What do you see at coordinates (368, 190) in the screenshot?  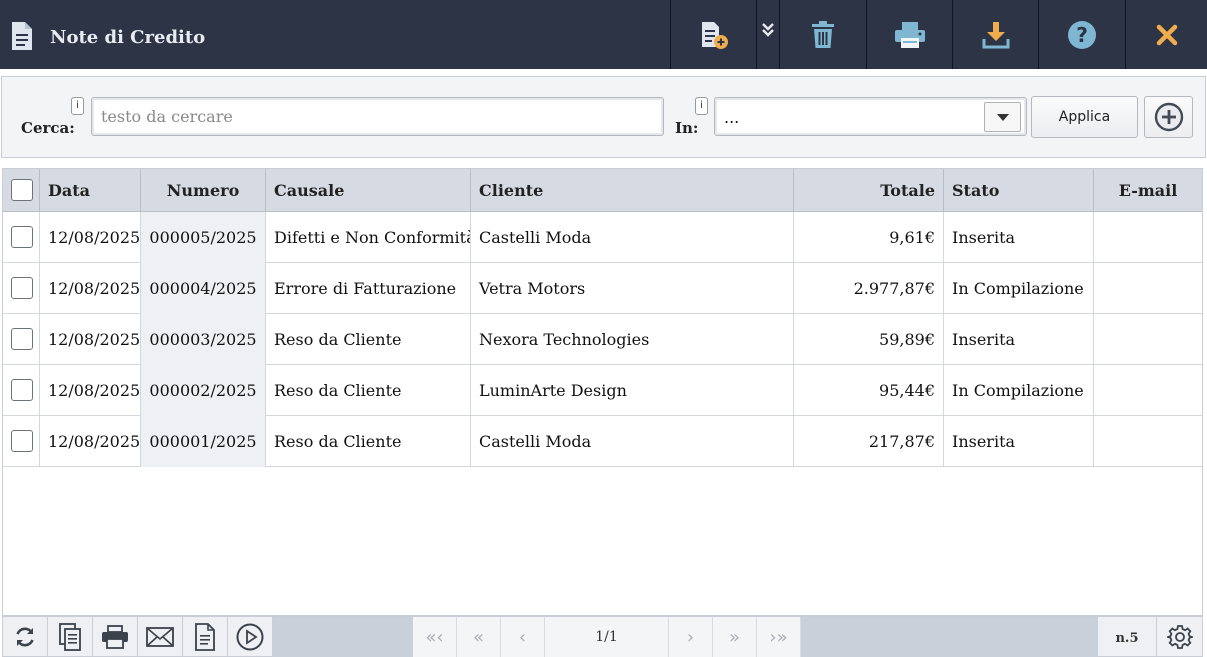 I see `header-causale: Causale` at bounding box center [368, 190].